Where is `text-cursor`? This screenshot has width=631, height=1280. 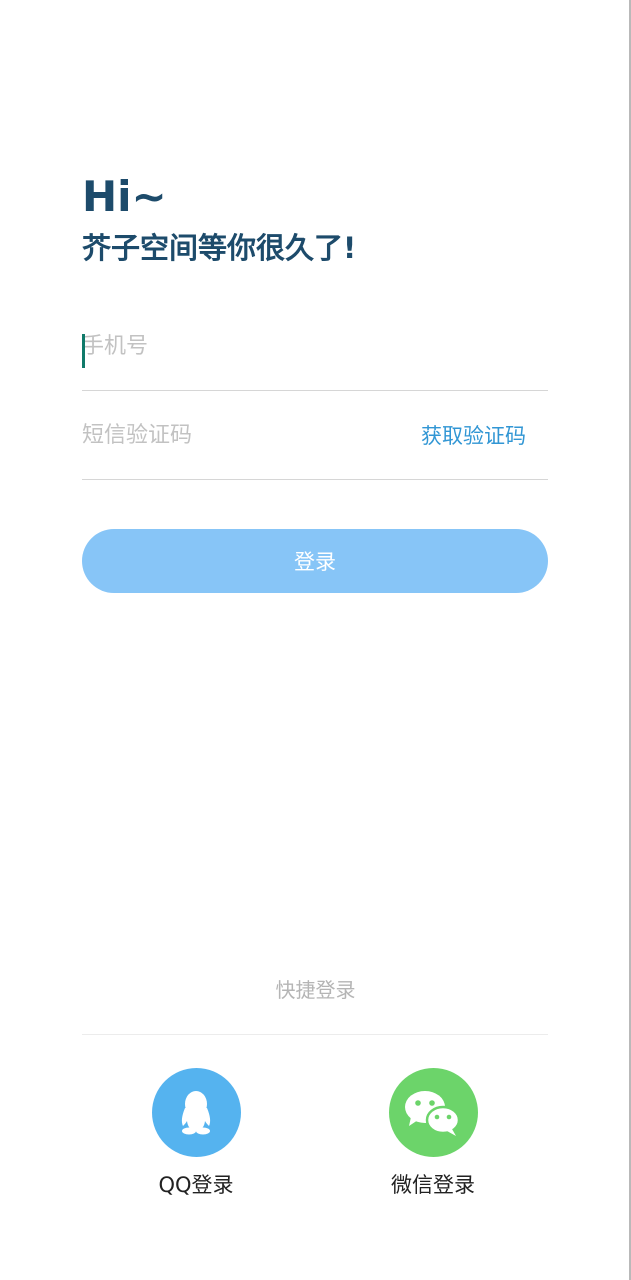
text-cursor is located at coordinates (83, 351).